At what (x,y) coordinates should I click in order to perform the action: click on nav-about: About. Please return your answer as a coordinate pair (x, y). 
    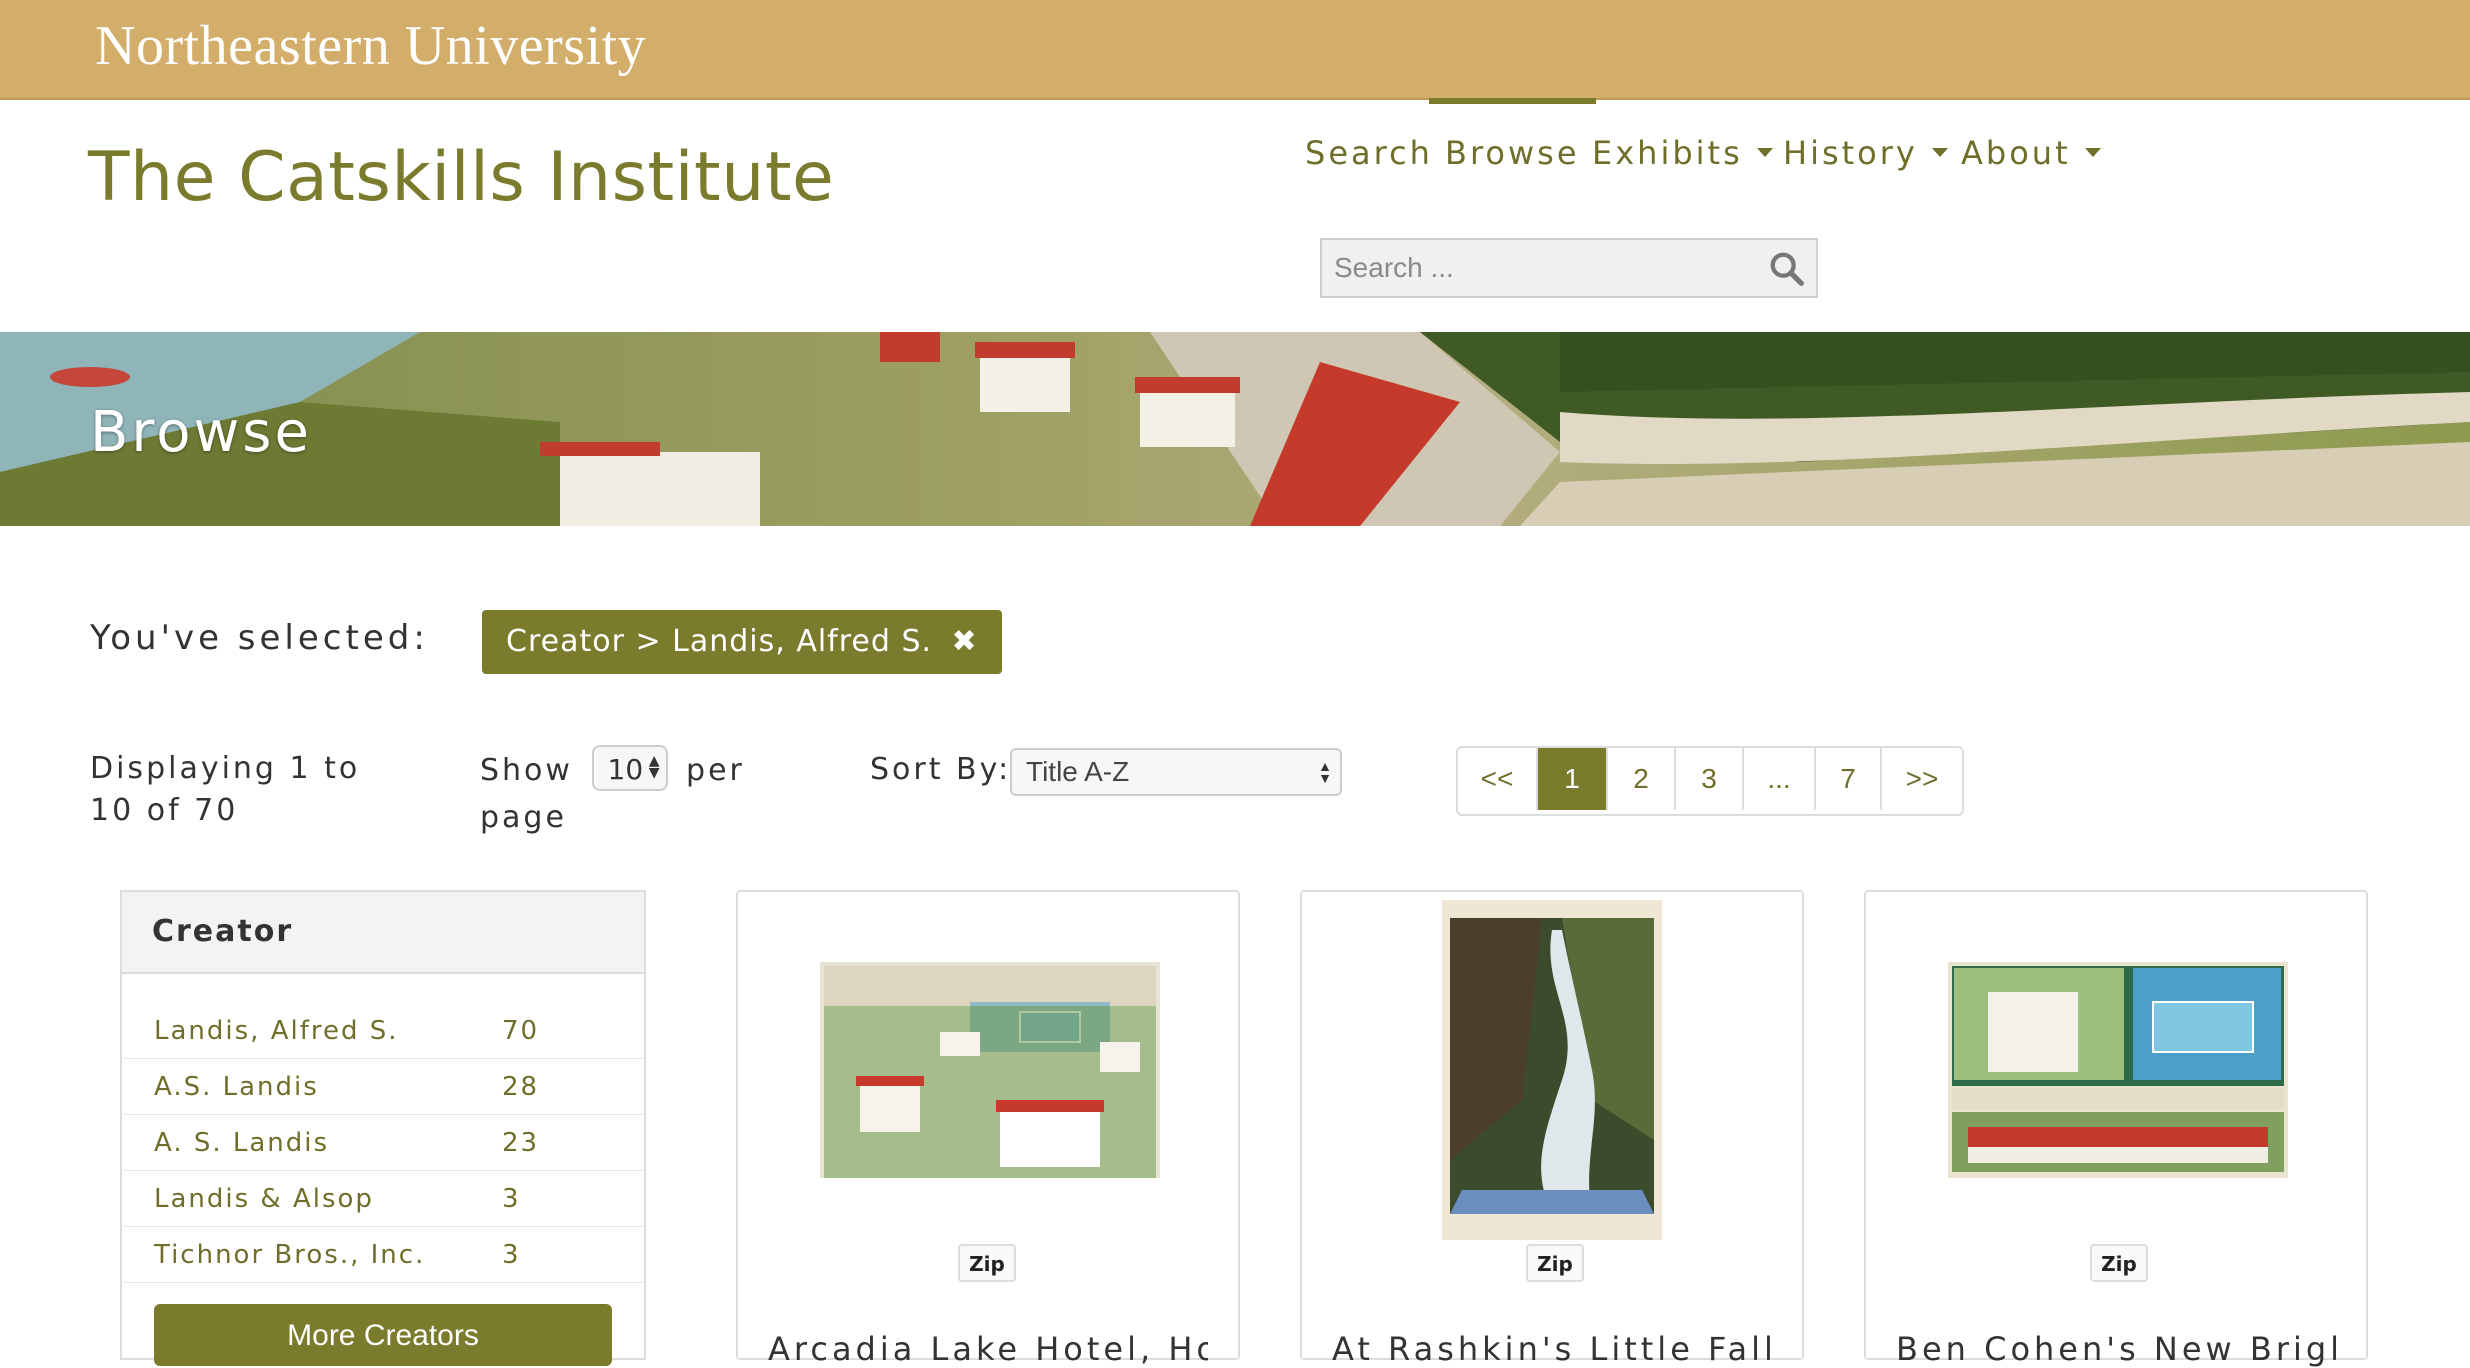
    Looking at the image, I should click on (2031, 153).